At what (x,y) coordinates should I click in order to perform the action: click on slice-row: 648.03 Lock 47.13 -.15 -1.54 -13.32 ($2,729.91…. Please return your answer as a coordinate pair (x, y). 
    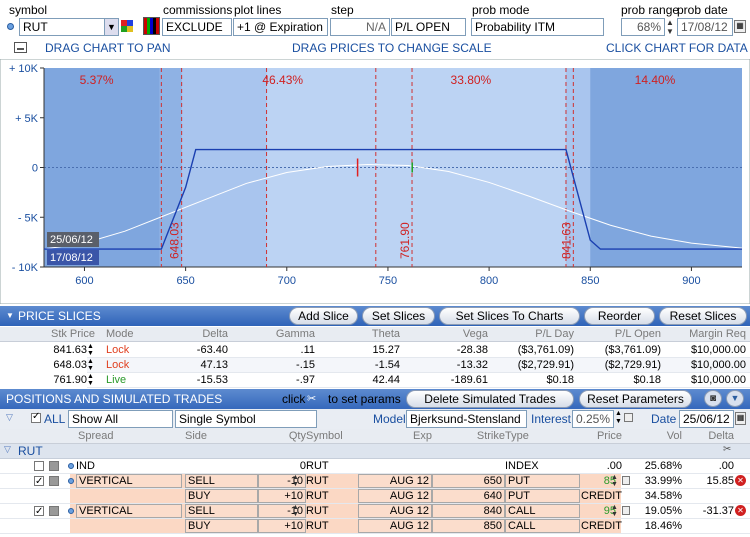
    Looking at the image, I should click on (375, 365).